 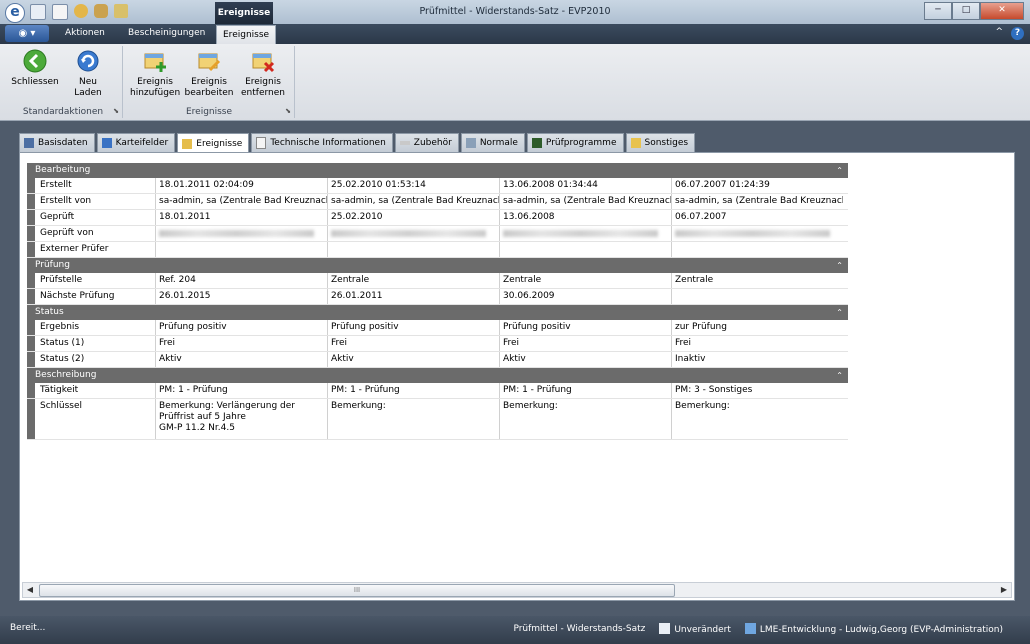 What do you see at coordinates (155, 93) in the screenshot?
I see `add-event-label-2: hinzufügen` at bounding box center [155, 93].